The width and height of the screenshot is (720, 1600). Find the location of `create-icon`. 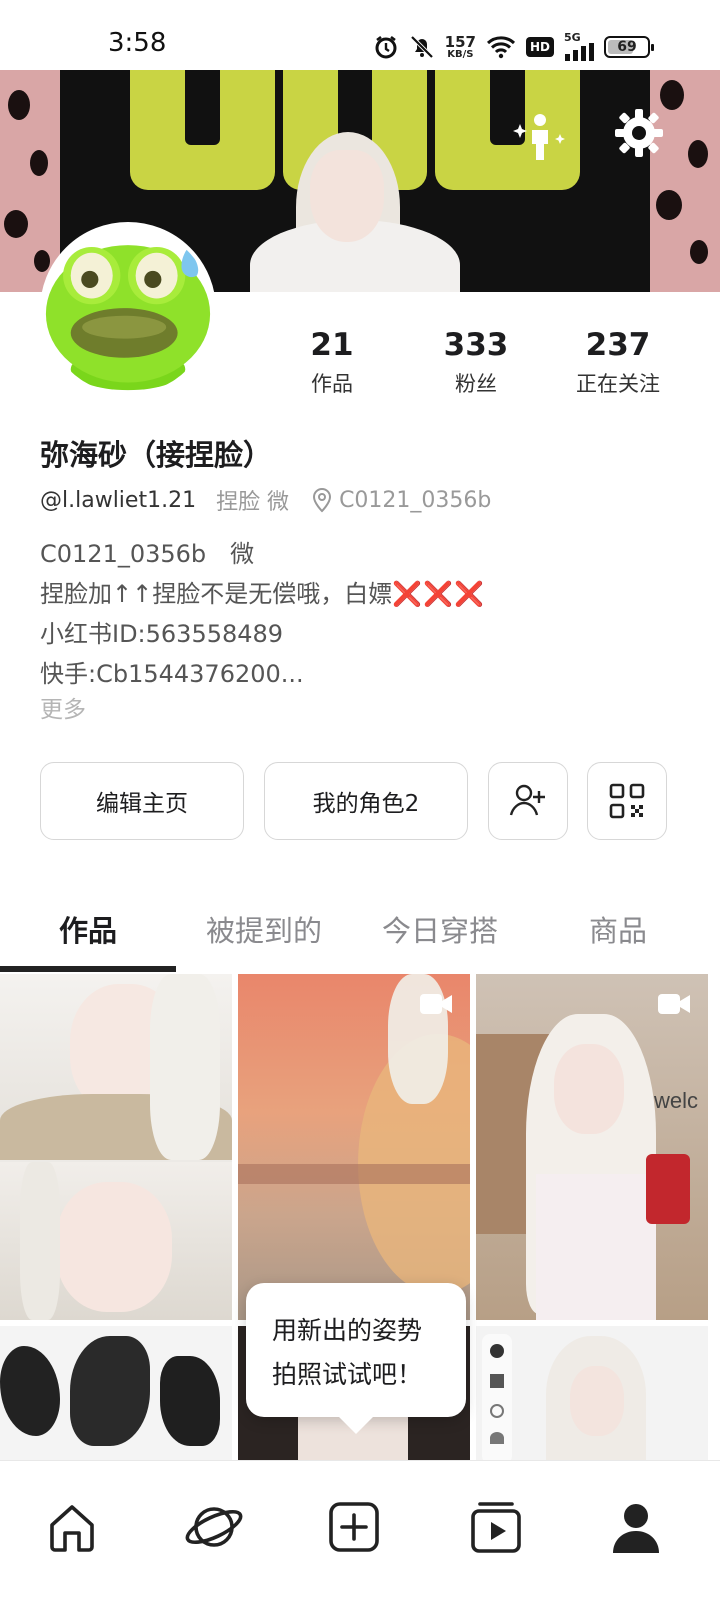

create-icon is located at coordinates (354, 1527).